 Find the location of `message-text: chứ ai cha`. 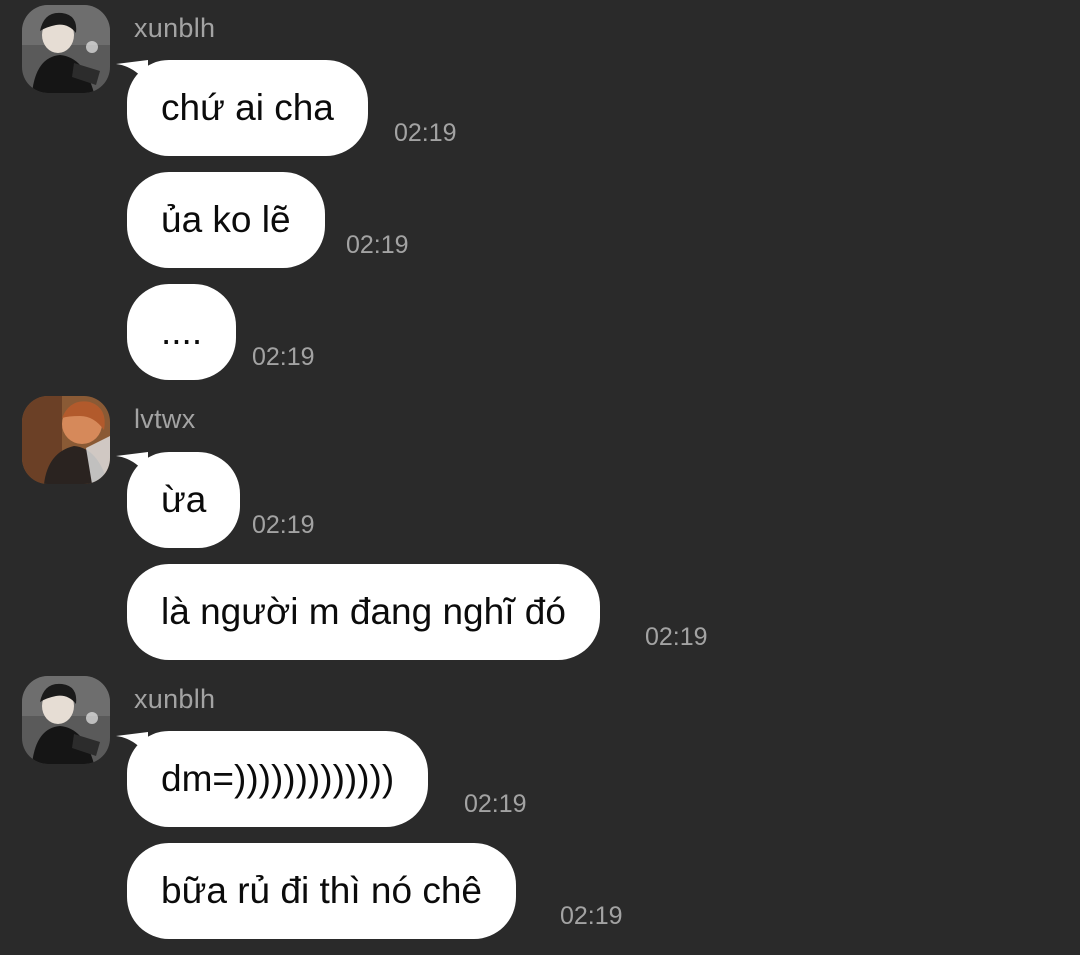

message-text: chứ ai cha is located at coordinates (247, 107).